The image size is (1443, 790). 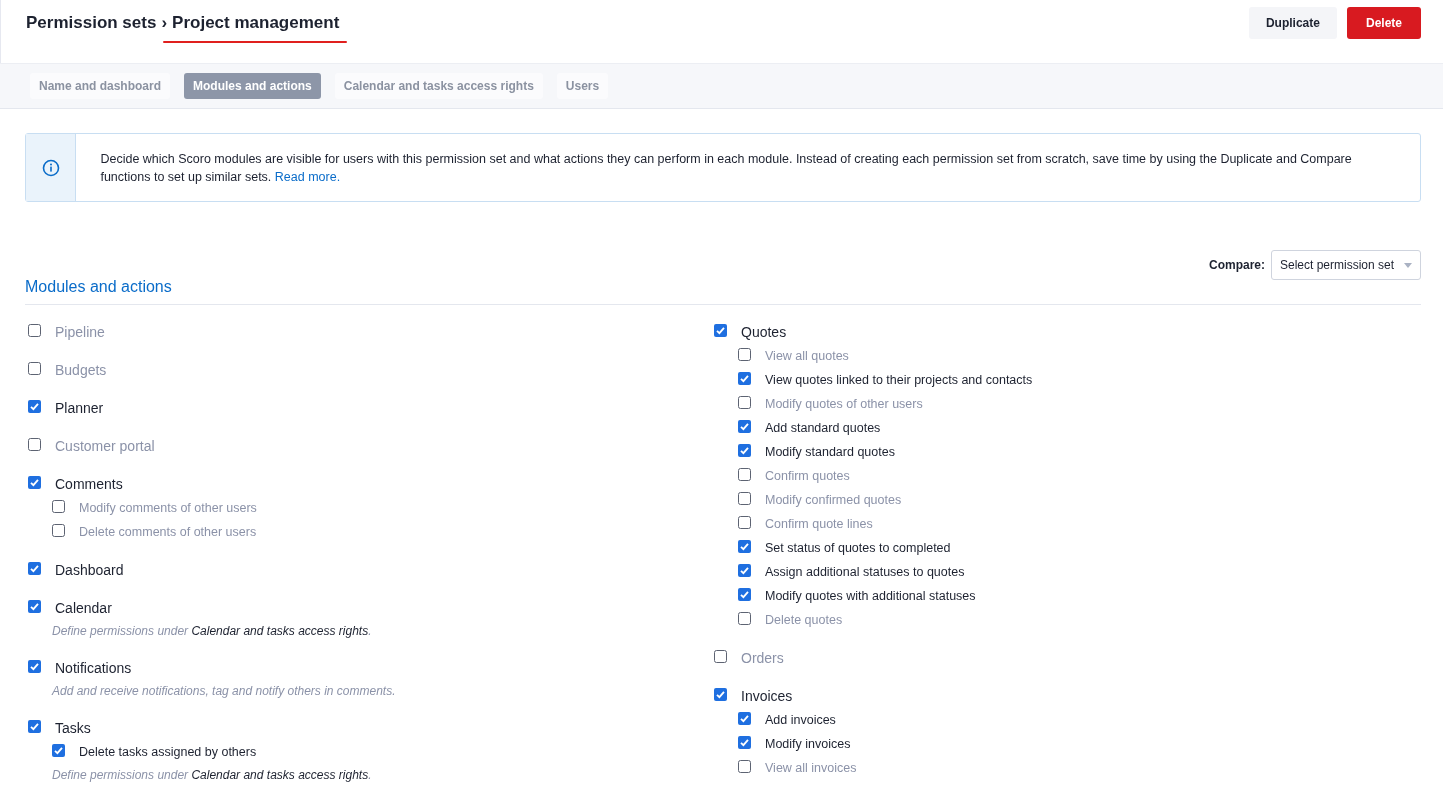 I want to click on module-label: Dashboard, so click(x=89, y=570).